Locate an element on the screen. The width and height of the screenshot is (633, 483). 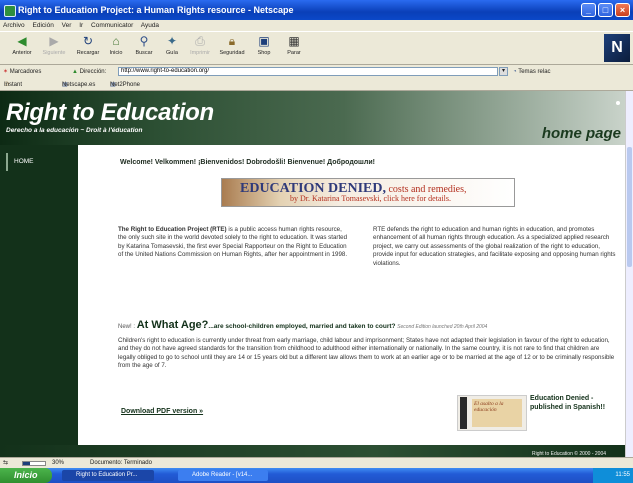
window-controls: _ □ × is located at coordinates (605, 10).